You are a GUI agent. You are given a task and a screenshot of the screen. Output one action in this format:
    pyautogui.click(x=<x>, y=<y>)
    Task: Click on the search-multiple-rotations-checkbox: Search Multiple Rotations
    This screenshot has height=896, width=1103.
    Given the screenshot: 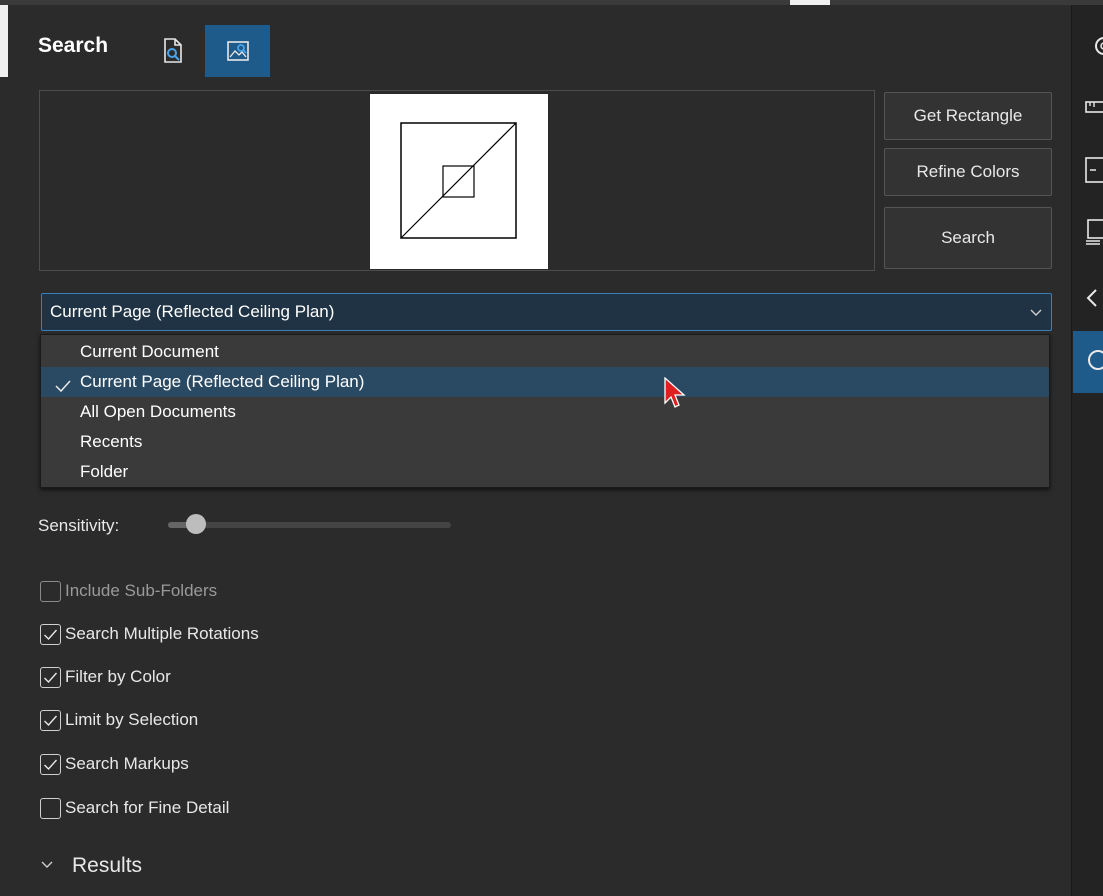 What is the action you would take?
    pyautogui.click(x=149, y=634)
    